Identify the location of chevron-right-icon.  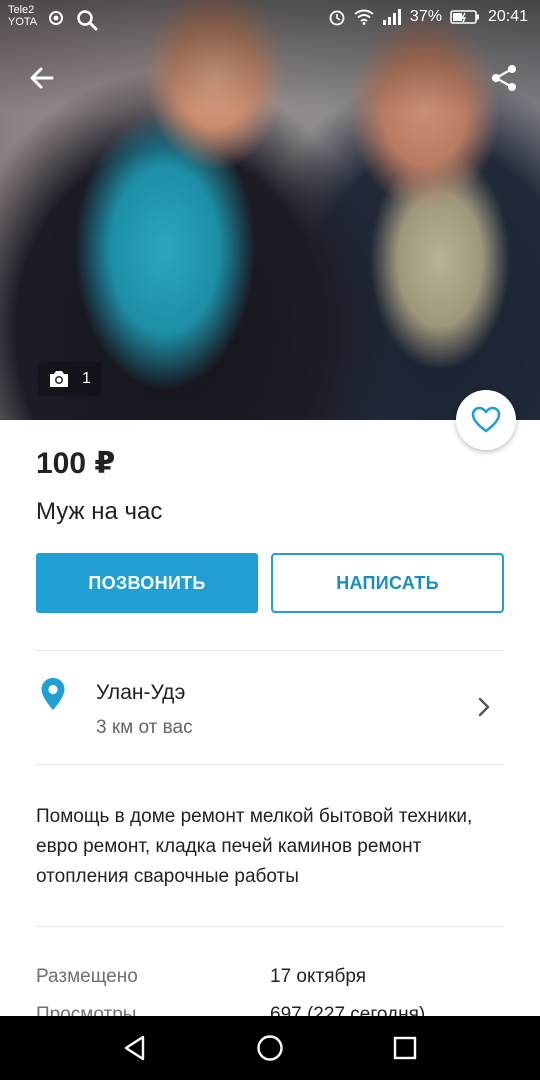
(484, 707).